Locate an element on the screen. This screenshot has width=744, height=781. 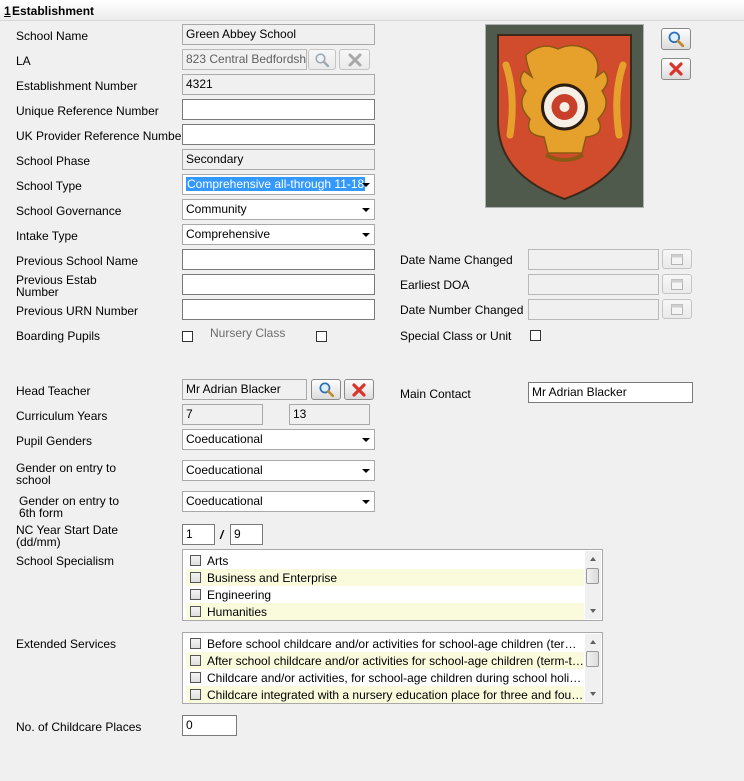
school-type-label: School Type is located at coordinates (49, 186).